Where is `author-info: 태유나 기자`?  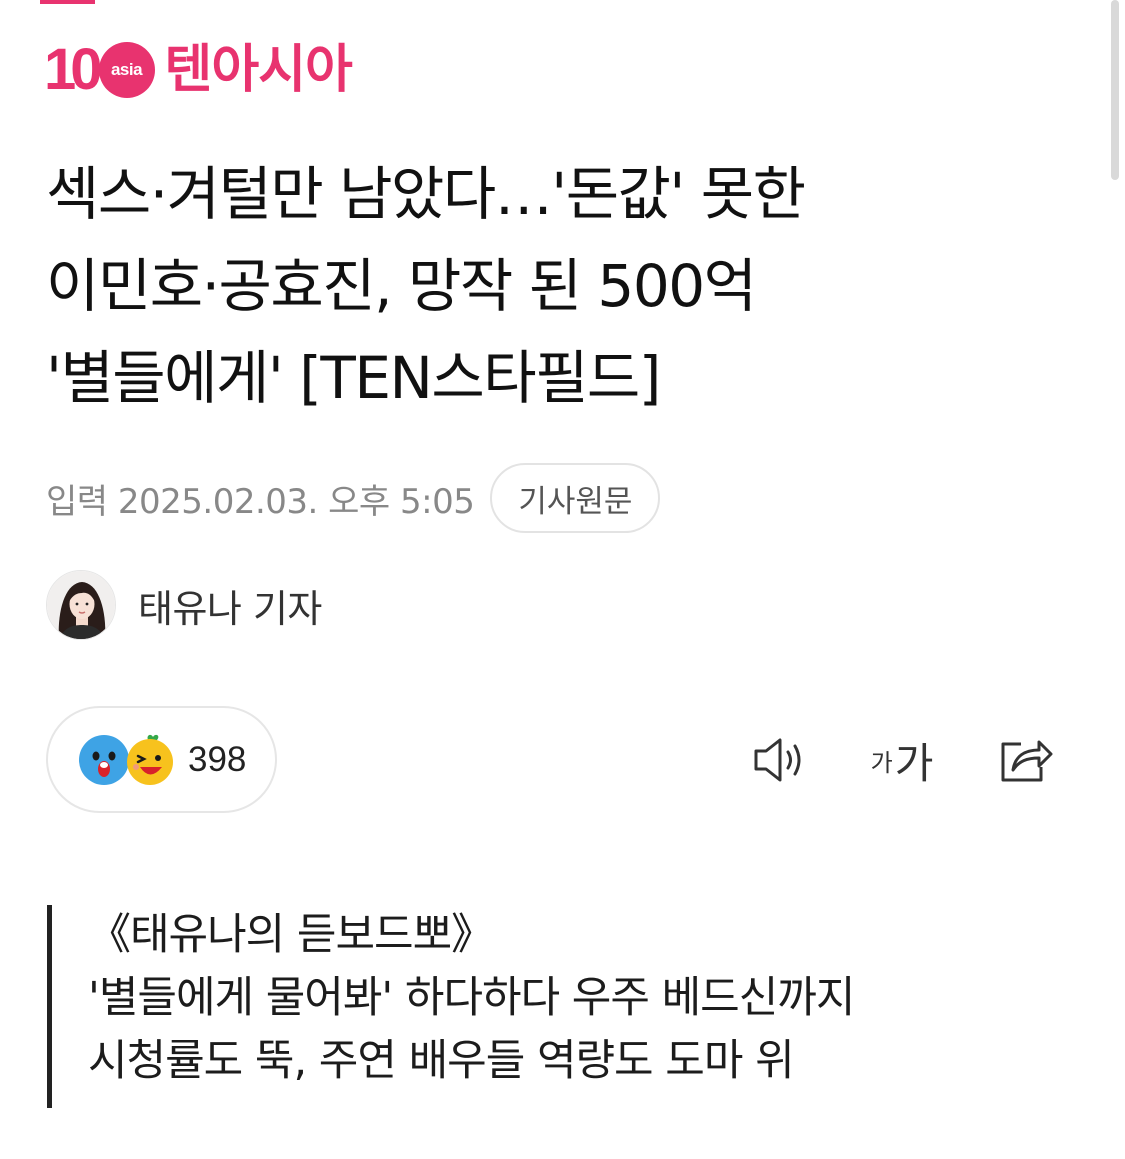
author-info: 태유나 기자 is located at coordinates (184, 605).